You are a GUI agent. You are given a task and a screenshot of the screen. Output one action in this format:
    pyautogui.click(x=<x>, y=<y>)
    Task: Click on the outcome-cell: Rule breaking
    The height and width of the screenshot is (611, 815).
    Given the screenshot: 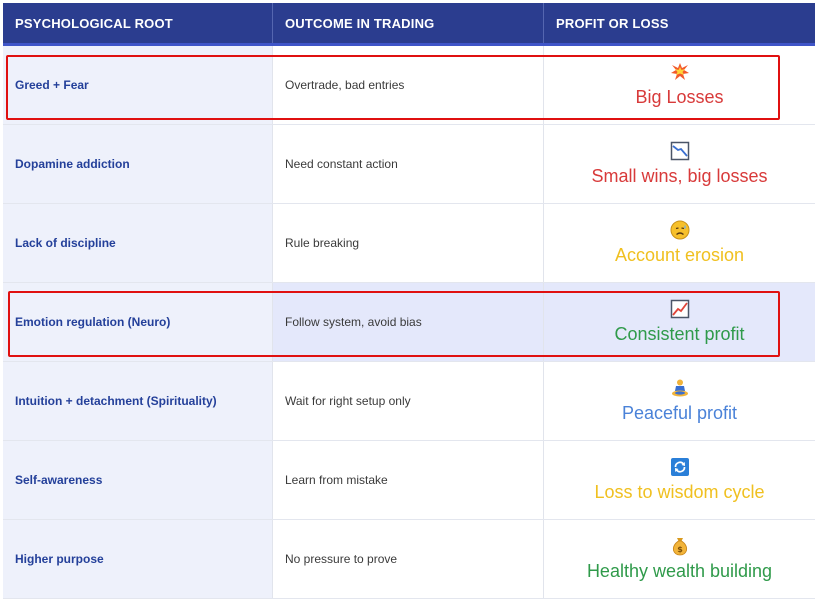 What is the action you would take?
    pyautogui.click(x=408, y=243)
    